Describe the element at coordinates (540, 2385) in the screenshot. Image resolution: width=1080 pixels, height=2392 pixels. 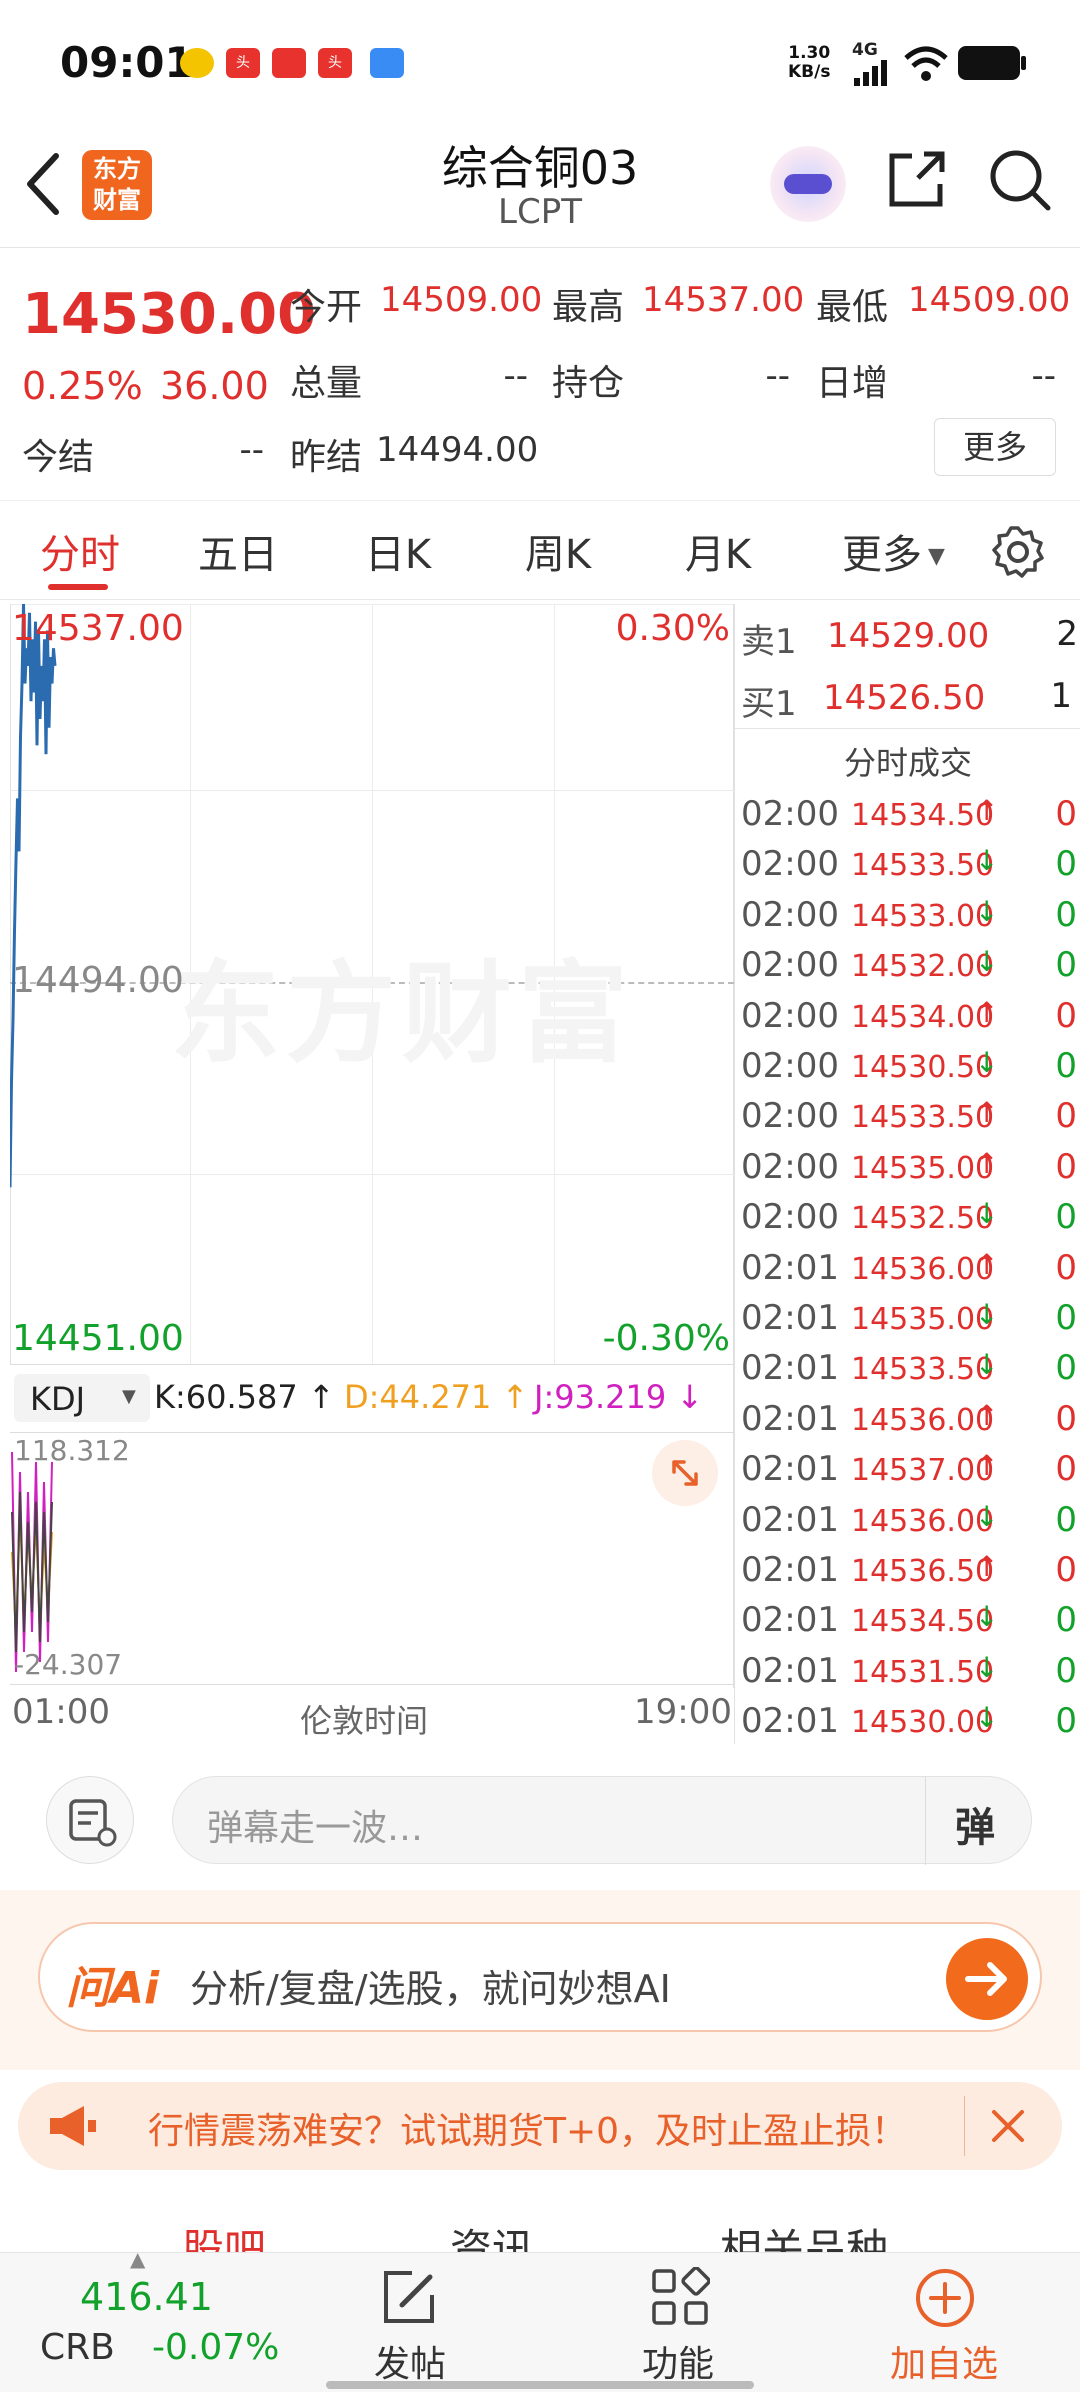
I see `home-indicator` at that location.